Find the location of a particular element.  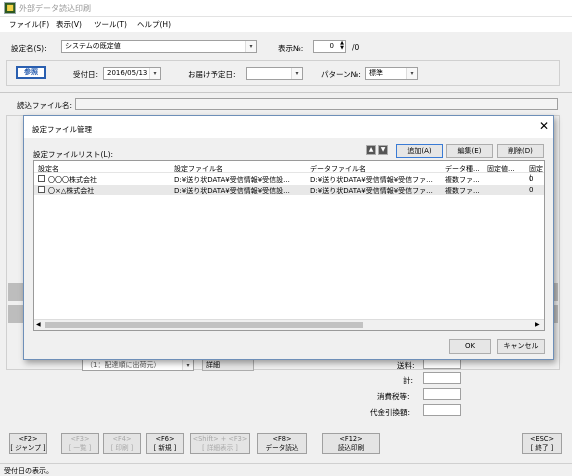

pattern-no-label: パターン№: is located at coordinates (341, 74).